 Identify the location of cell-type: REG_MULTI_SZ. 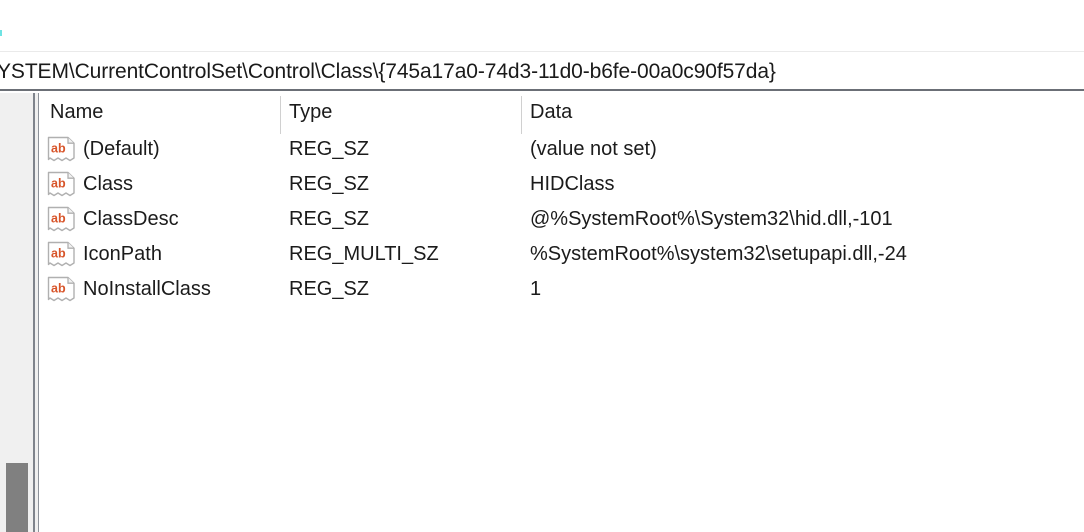
(364, 254).